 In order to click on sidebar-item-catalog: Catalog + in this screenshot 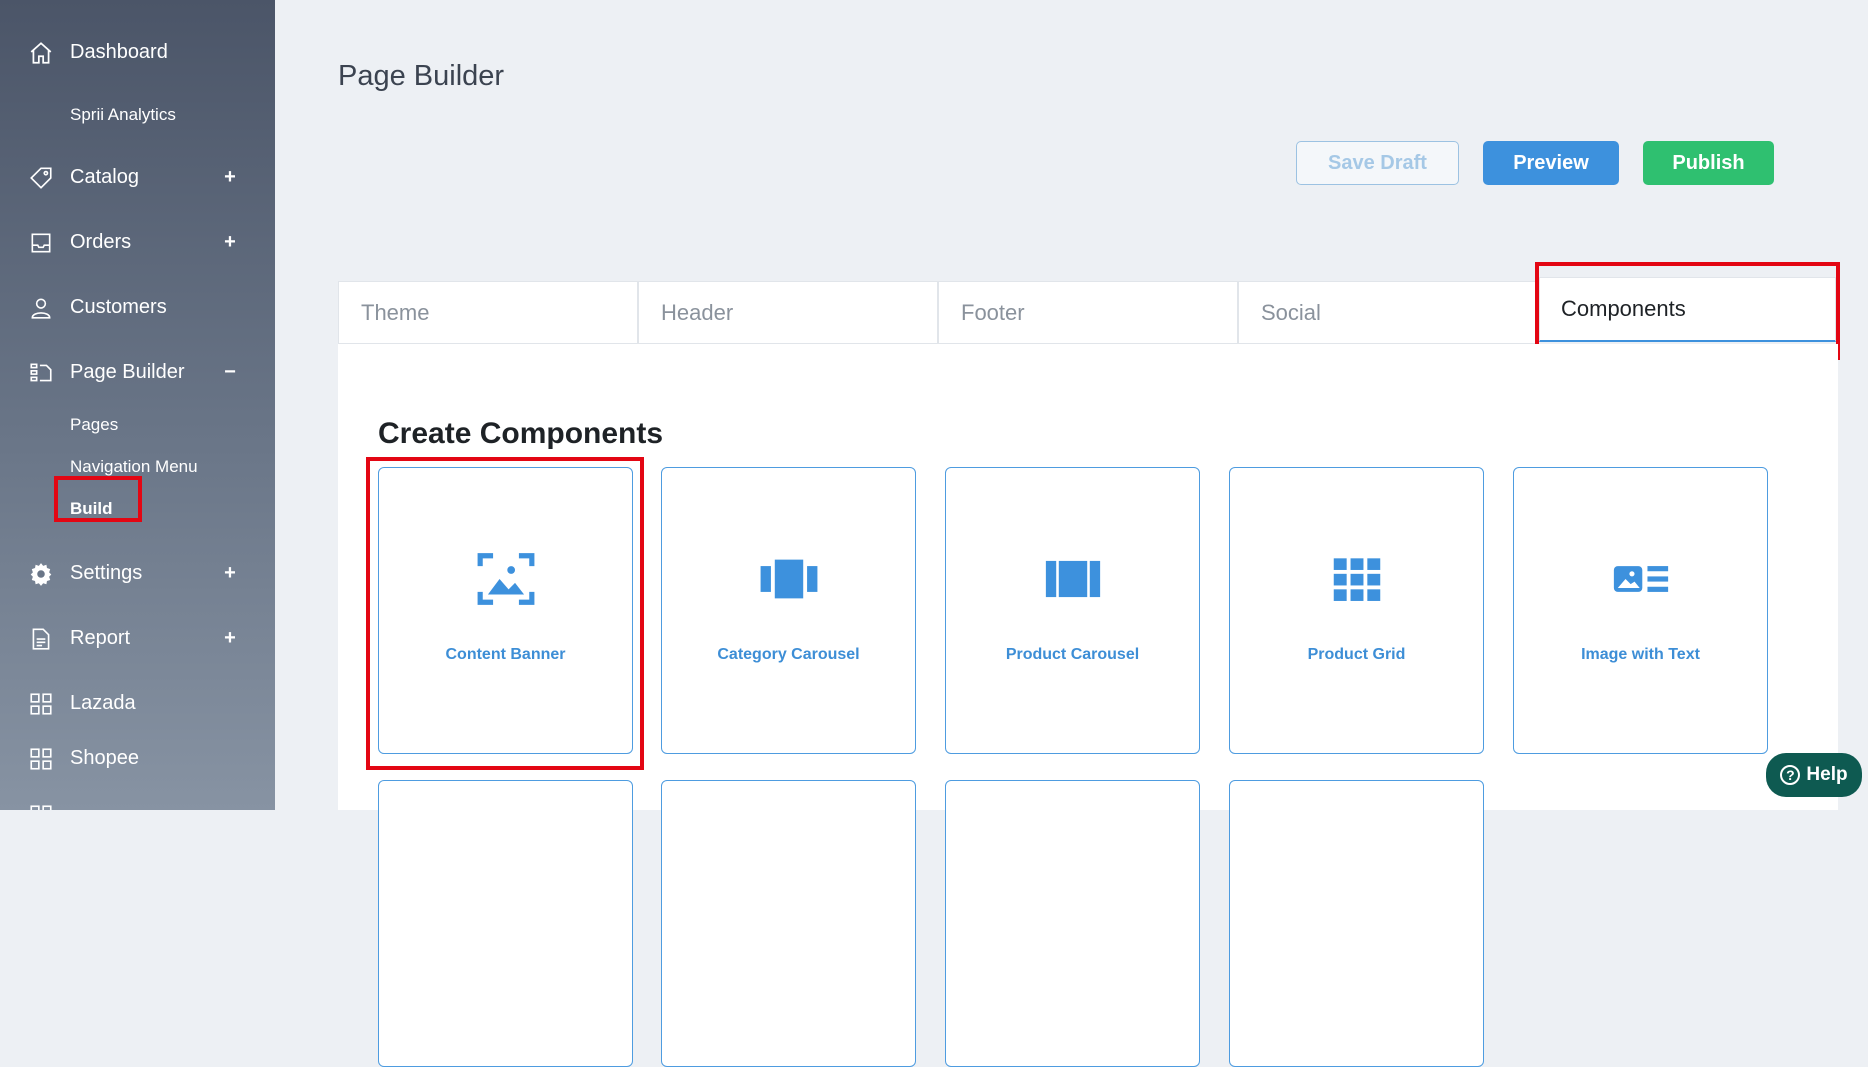, I will do `click(137, 177)`.